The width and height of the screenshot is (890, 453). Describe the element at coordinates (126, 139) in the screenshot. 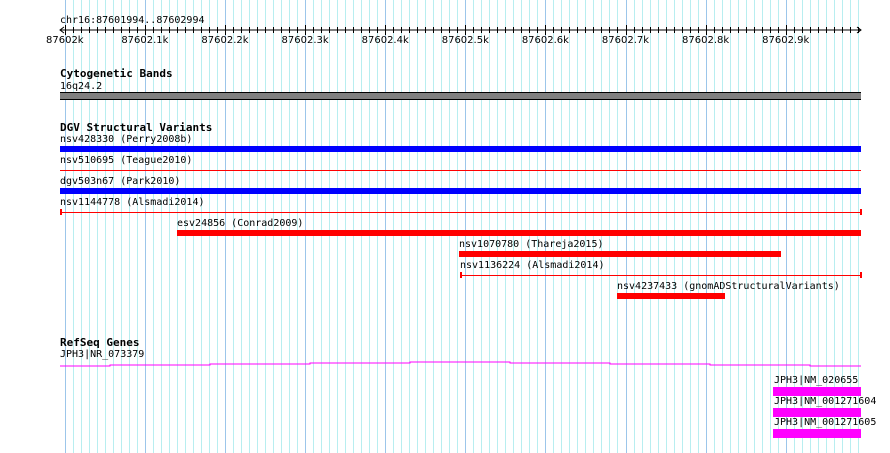

I see `variant-label: nsv428330 (Perry2008b)` at that location.